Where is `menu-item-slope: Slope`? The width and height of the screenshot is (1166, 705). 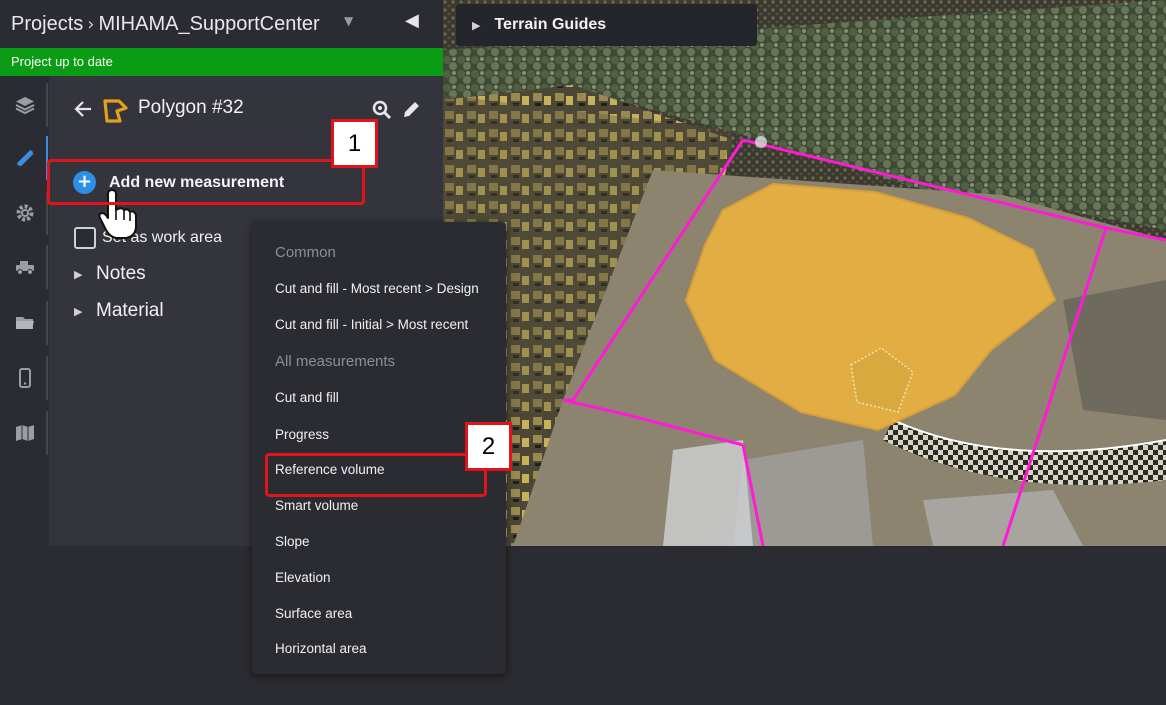
menu-item-slope: Slope is located at coordinates (292, 541).